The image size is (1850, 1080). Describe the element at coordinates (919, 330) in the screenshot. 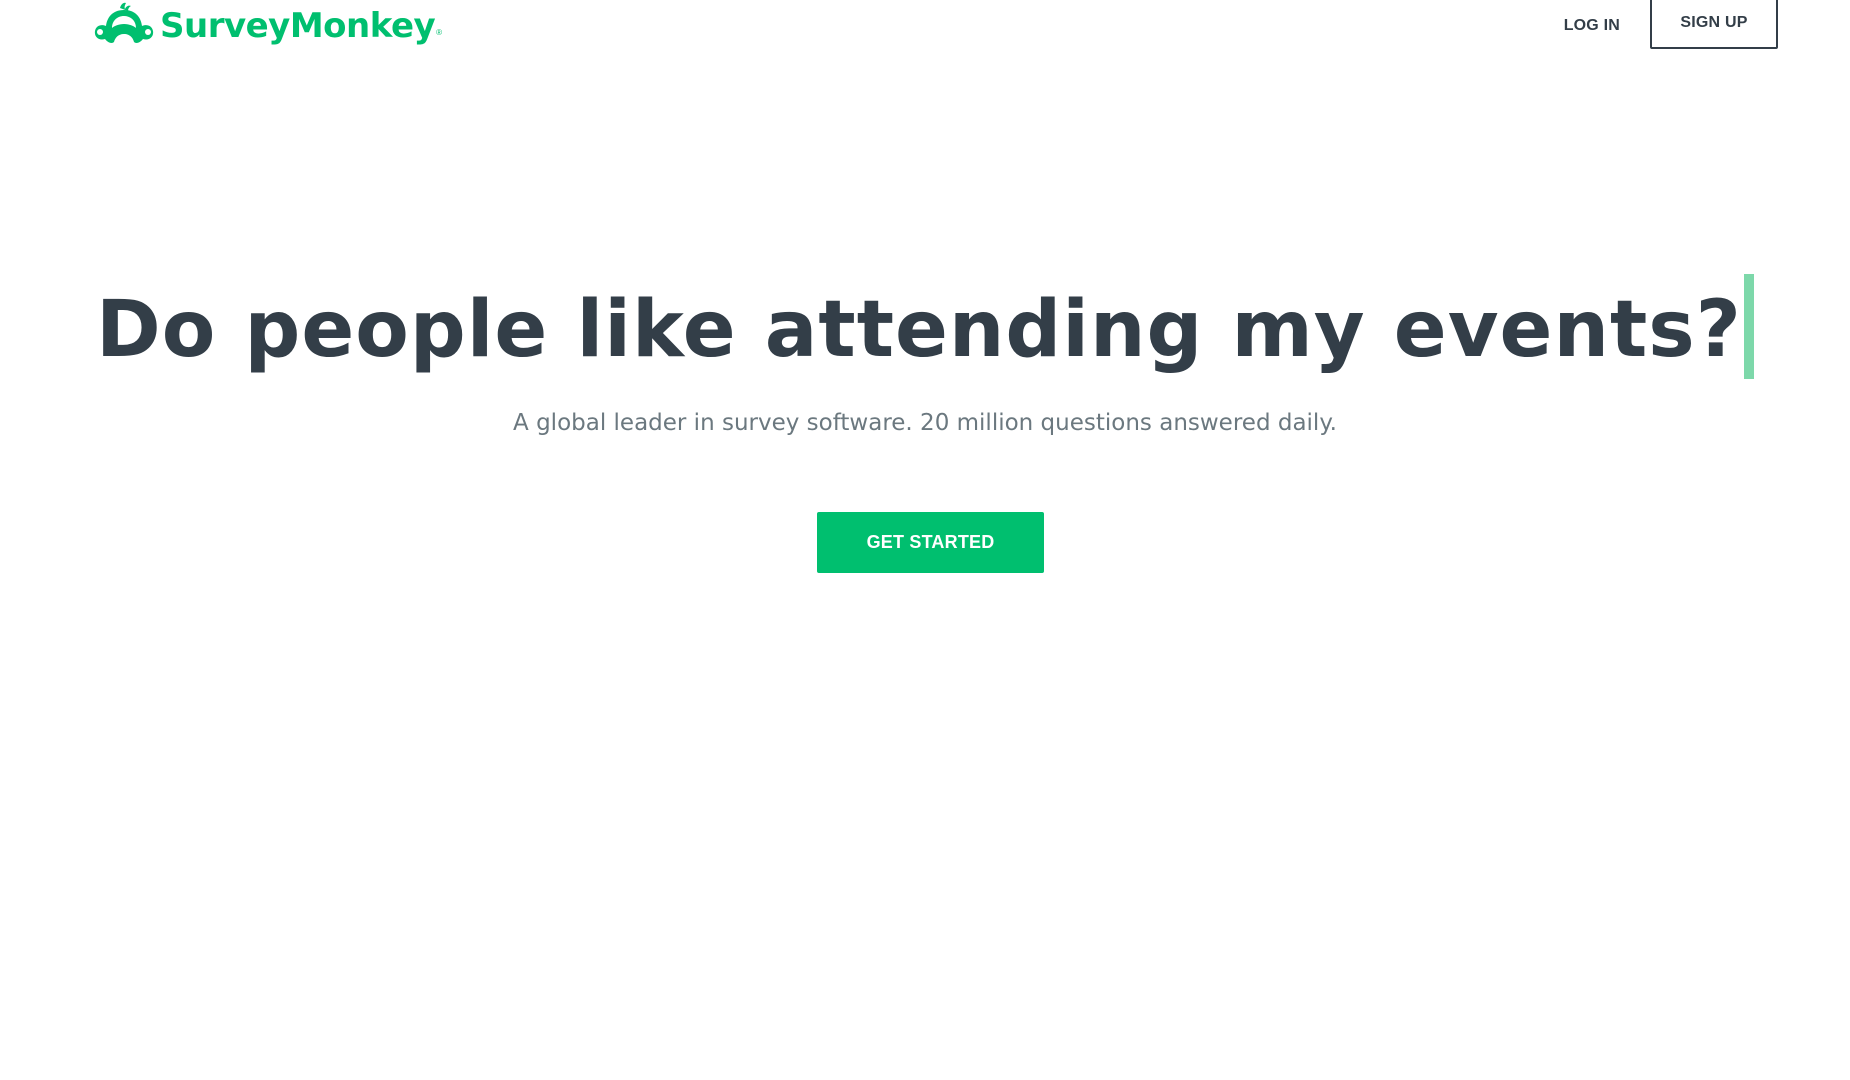

I see `hero-title: Do people like attending my events?` at that location.